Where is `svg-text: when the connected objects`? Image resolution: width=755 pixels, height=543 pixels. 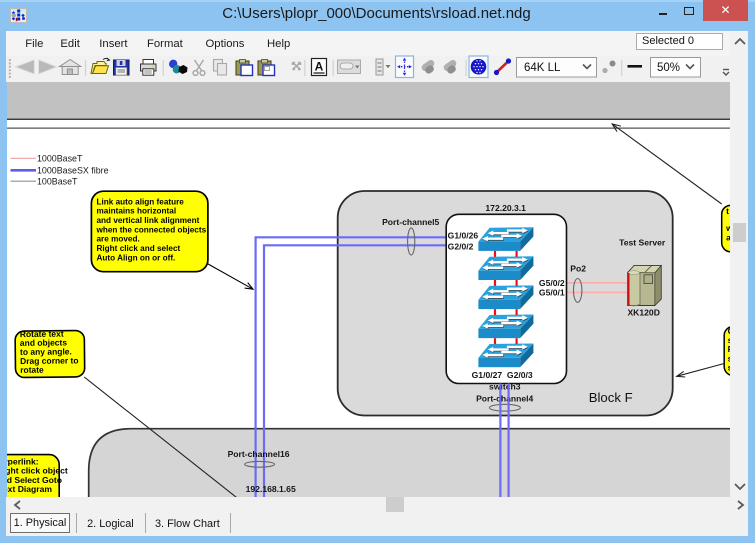 svg-text: when the connected objects is located at coordinates (150, 229).